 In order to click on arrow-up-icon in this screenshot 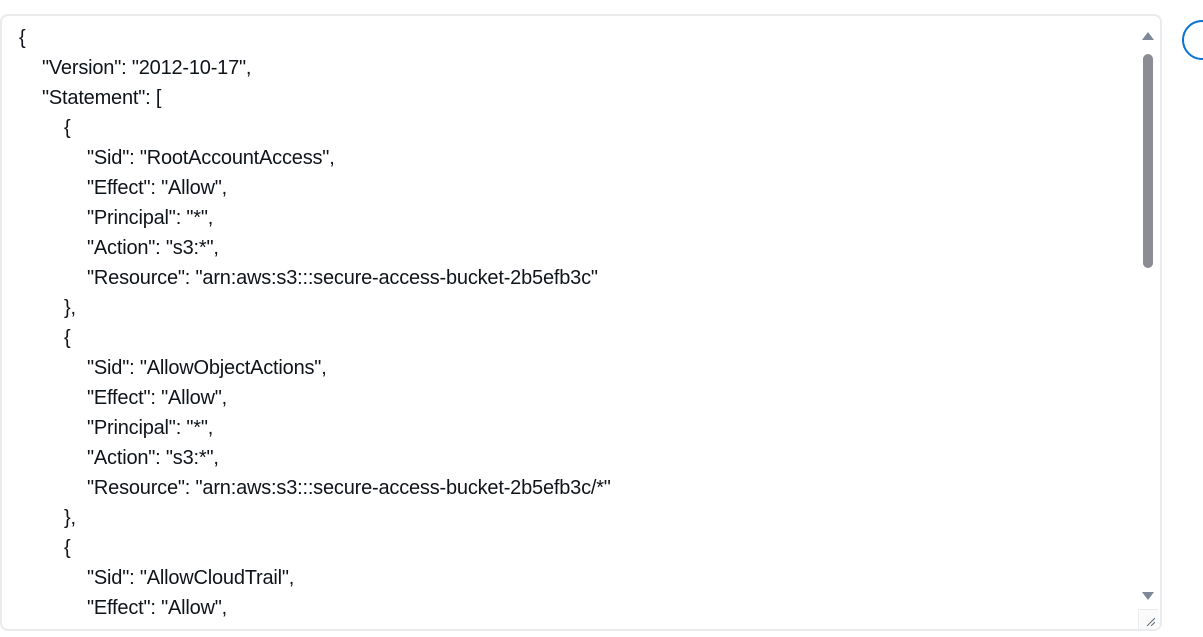, I will do `click(1148, 36)`.